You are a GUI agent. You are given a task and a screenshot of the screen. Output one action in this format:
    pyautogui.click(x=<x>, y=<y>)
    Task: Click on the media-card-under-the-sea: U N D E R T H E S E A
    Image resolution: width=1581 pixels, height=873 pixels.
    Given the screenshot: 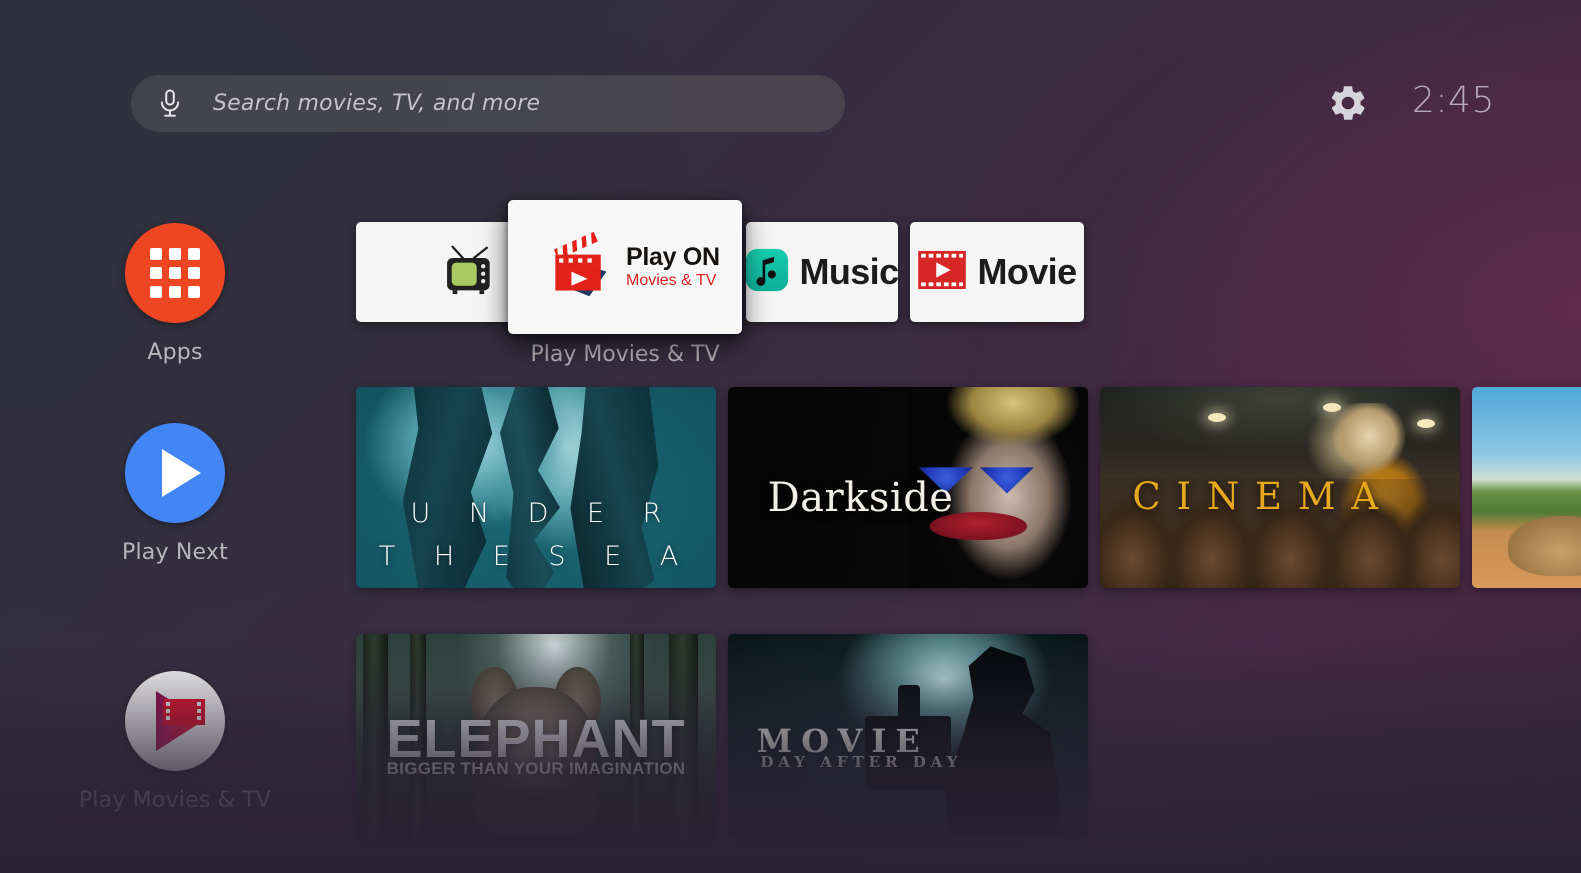 What is the action you would take?
    pyautogui.click(x=536, y=487)
    